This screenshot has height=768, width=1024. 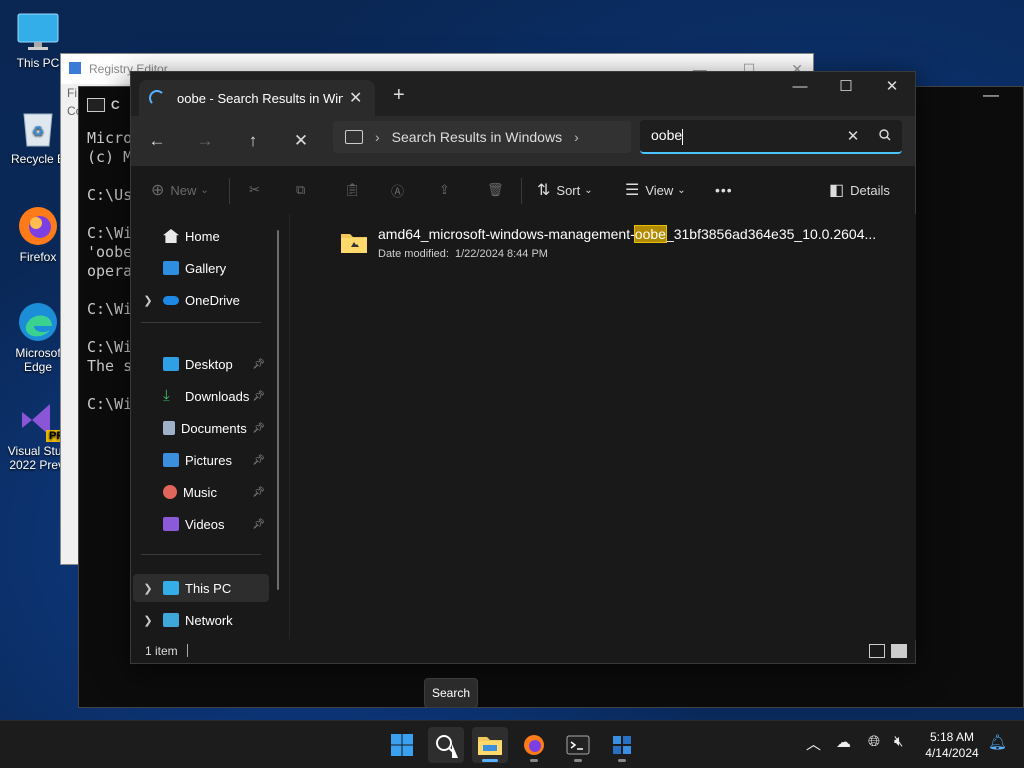 I want to click on volume-muted-icon: 🔇︎, so click(x=898, y=741).